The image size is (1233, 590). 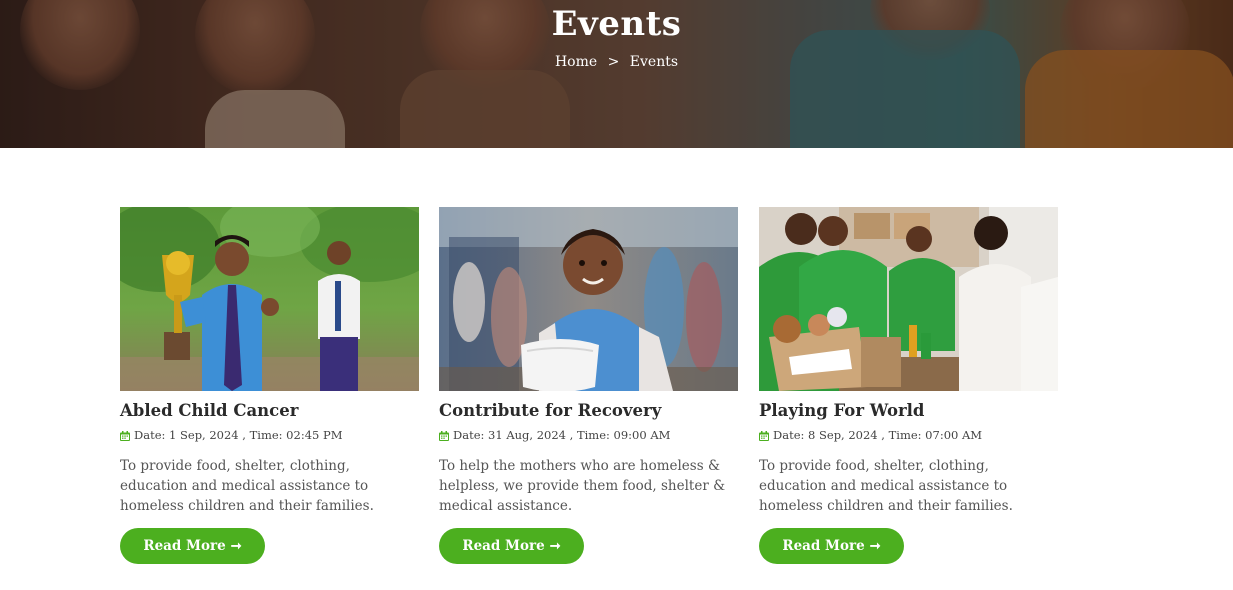 I want to click on event-image-girl-with-food-bag, so click(x=588, y=299).